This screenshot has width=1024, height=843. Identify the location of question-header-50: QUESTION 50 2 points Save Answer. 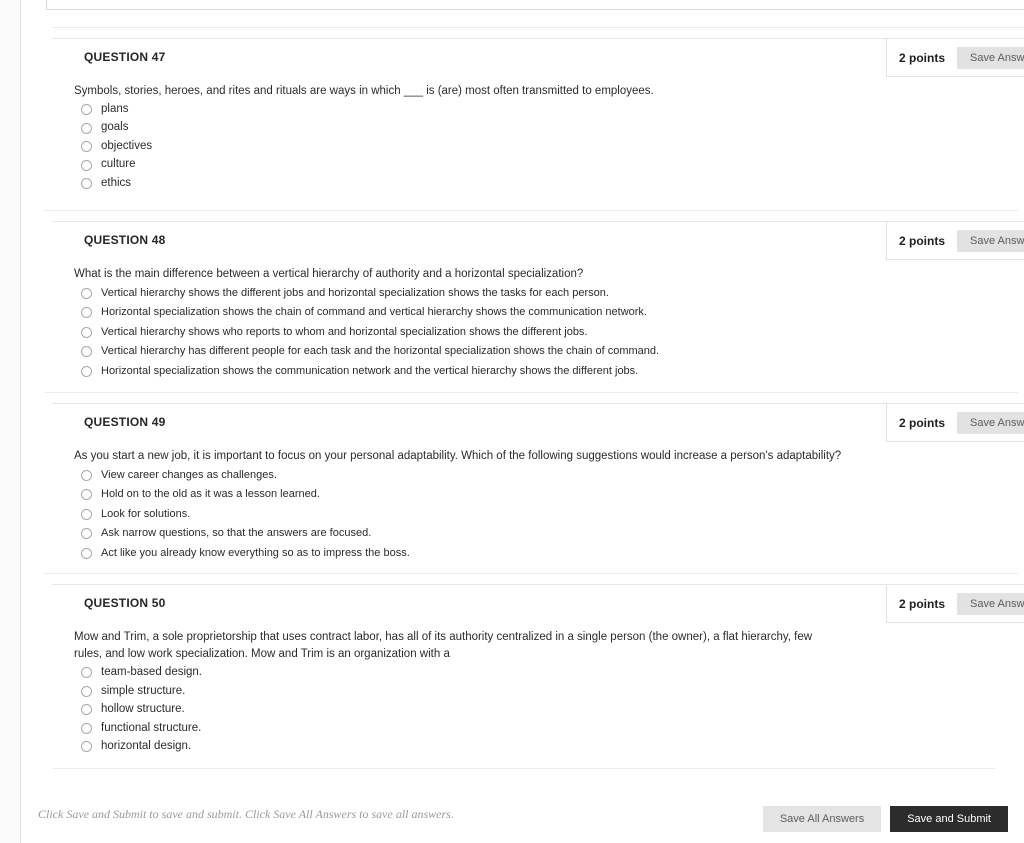
(538, 604).